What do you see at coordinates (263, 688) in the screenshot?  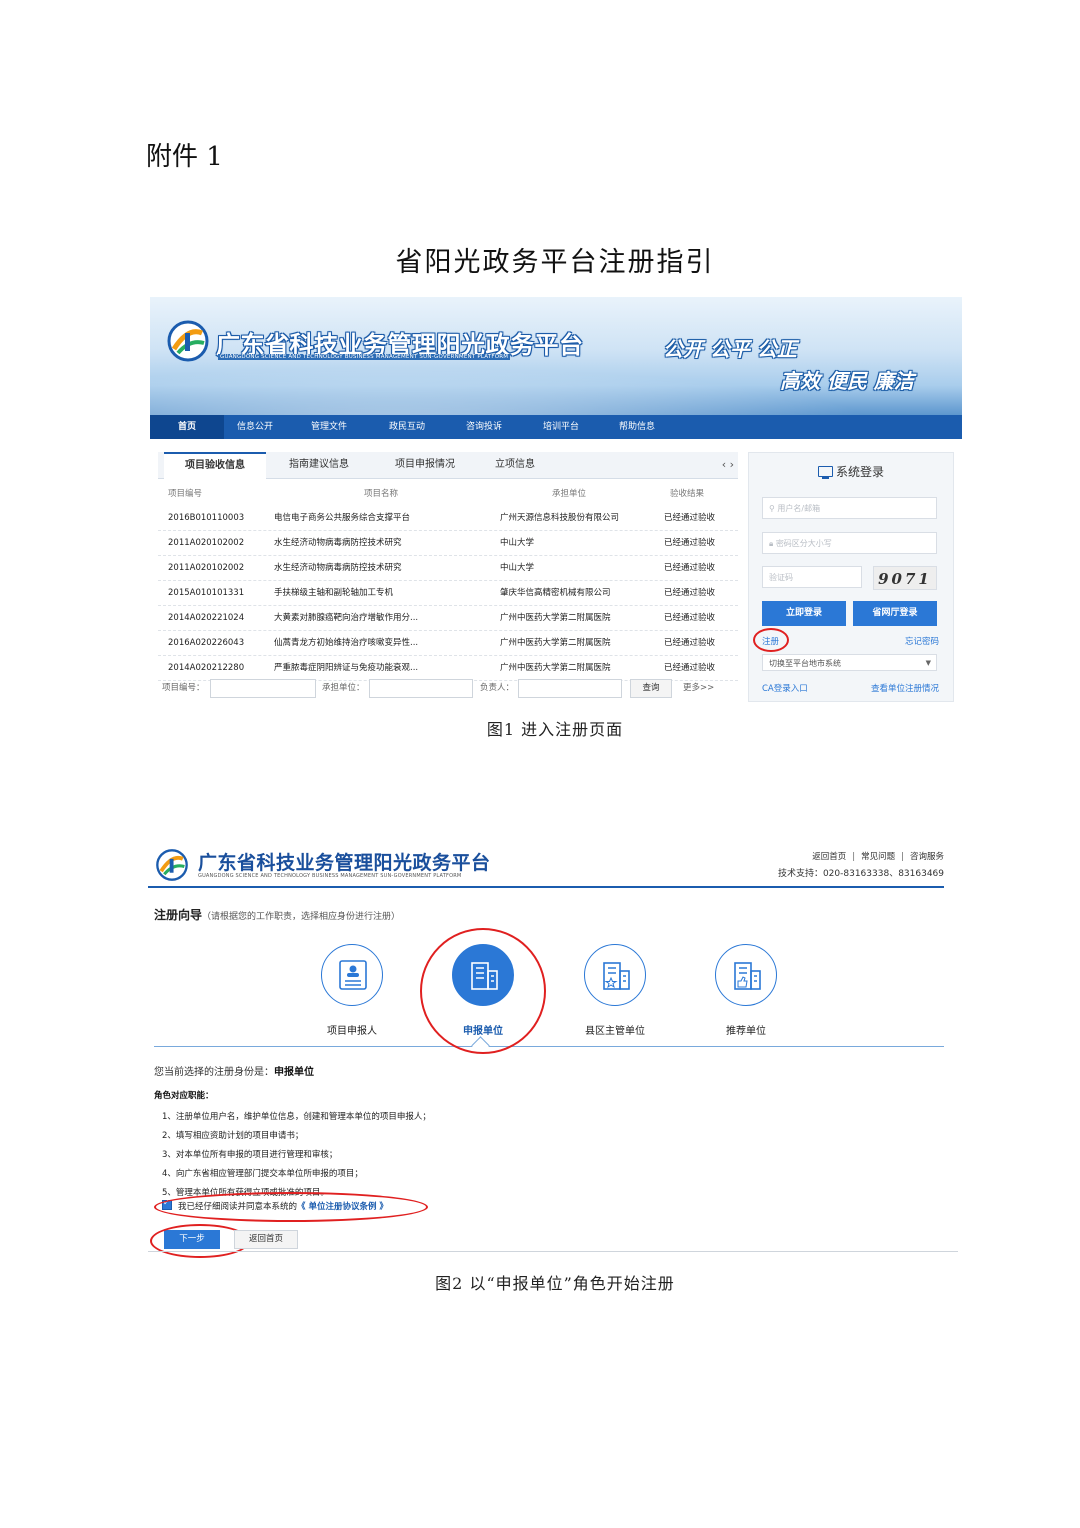 I see `project-number-input` at bounding box center [263, 688].